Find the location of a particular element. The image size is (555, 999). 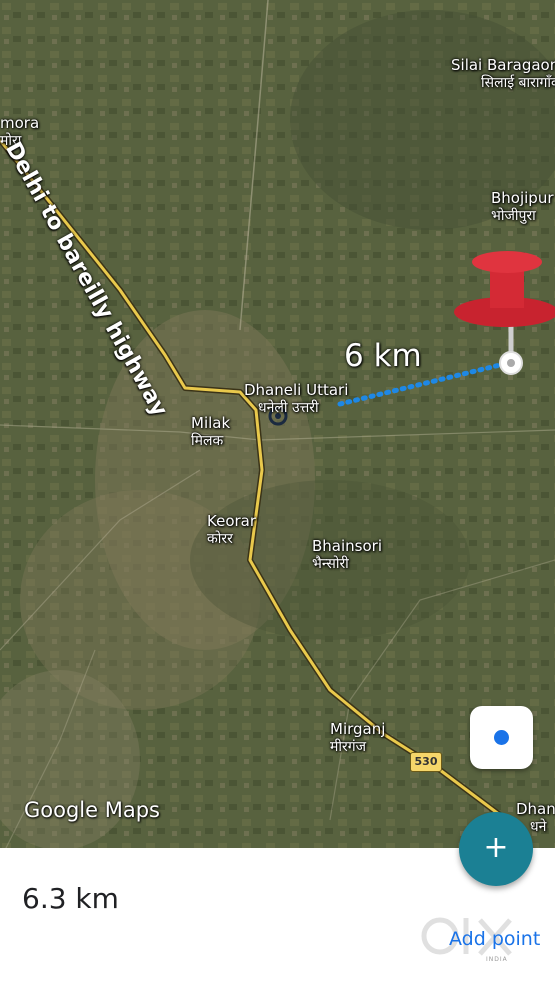

place-label: Silai Baragaon सिलाई बारागाँव is located at coordinates (503, 73).